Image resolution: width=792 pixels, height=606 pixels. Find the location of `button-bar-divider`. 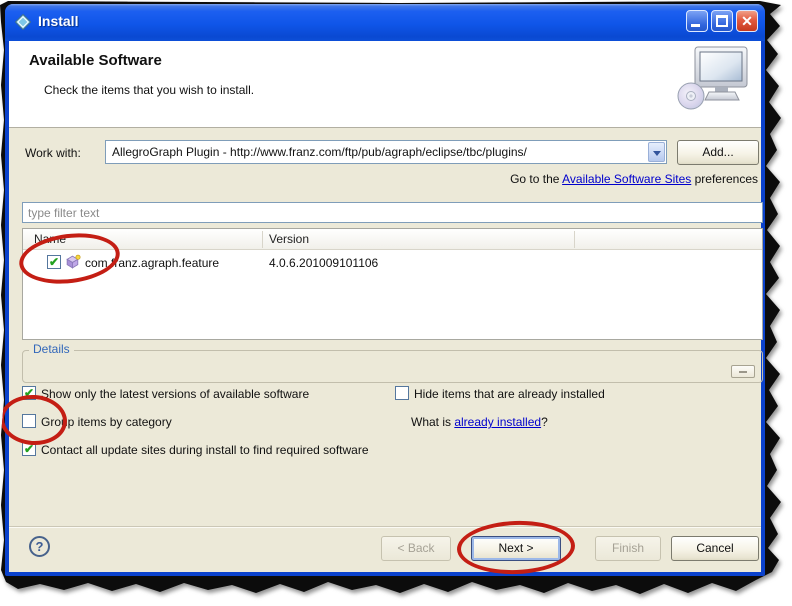

button-bar-divider is located at coordinates (385, 527).